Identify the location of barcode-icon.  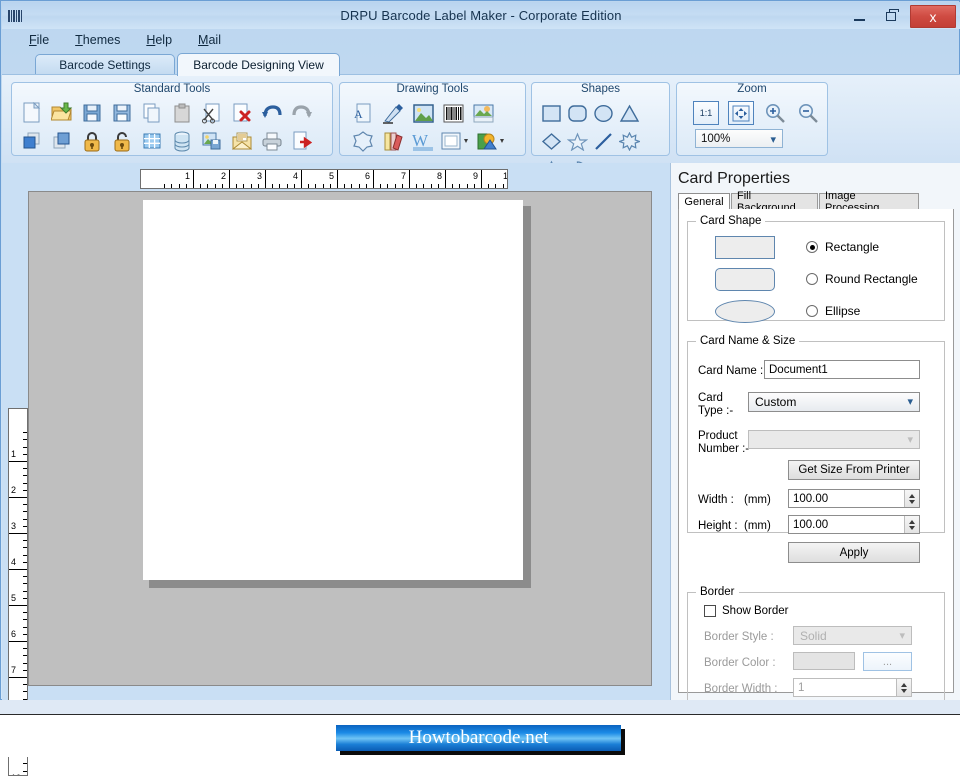
(453, 113).